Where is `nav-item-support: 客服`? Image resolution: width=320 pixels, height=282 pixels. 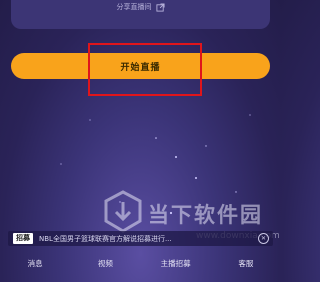 nav-item-support: 客服 is located at coordinates (246, 268).